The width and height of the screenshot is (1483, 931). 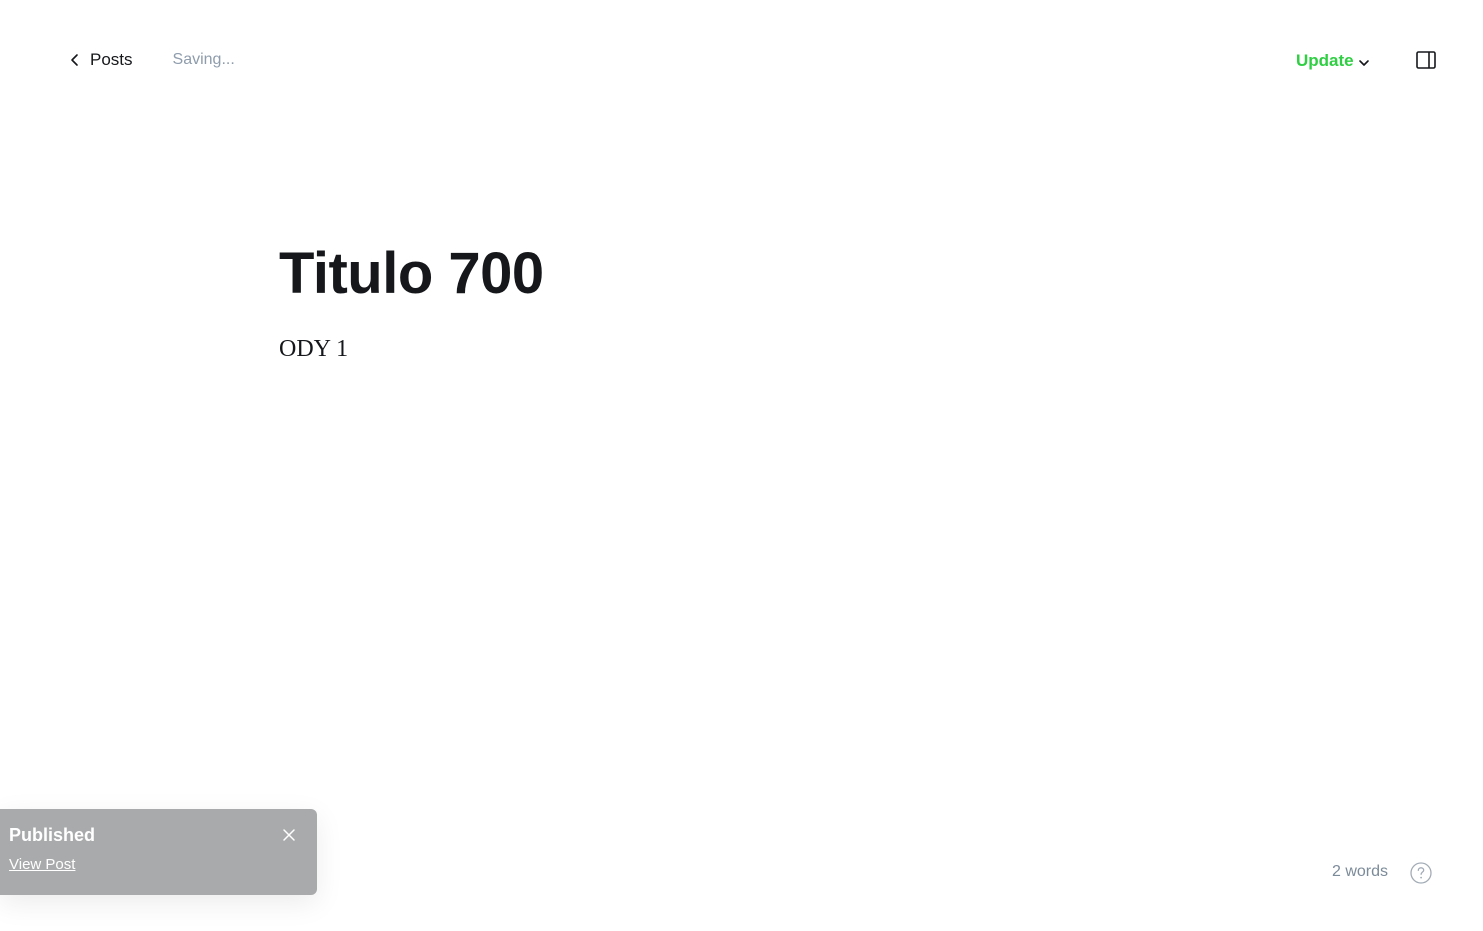 I want to click on back-link-label: Posts, so click(x=111, y=59).